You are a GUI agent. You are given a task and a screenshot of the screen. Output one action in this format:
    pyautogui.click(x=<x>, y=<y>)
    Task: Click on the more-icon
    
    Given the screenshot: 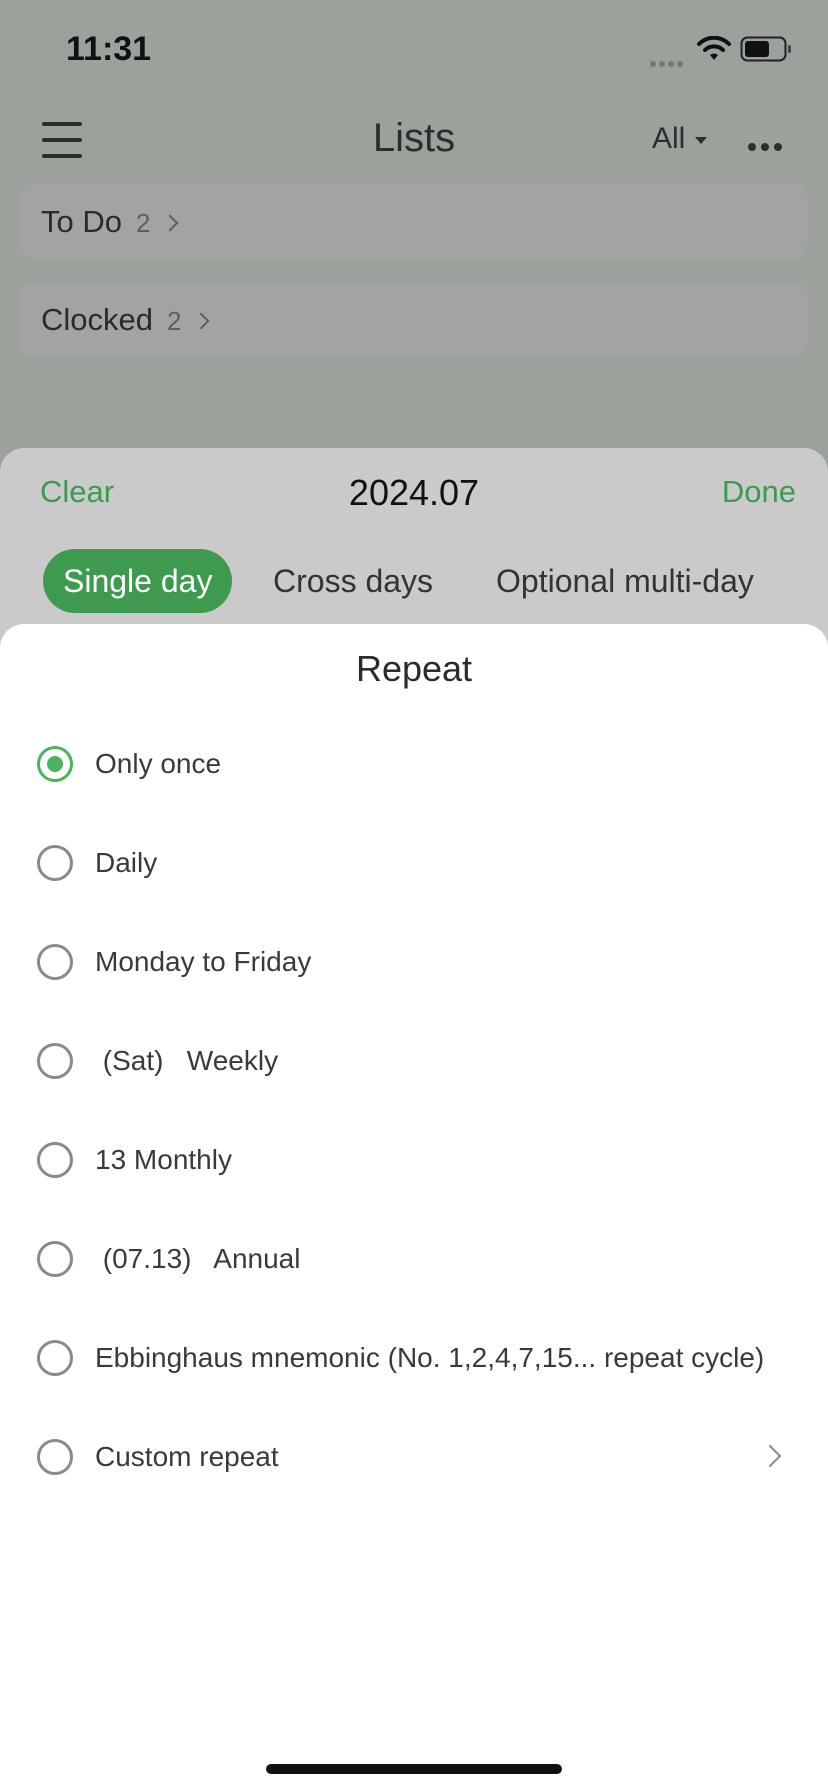 What is the action you would take?
    pyautogui.click(x=769, y=144)
    